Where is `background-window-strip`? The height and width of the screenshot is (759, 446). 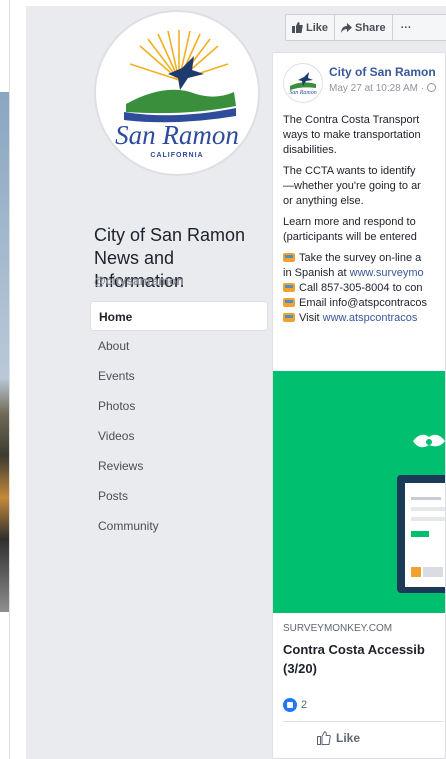 background-window-strip is located at coordinates (5, 379).